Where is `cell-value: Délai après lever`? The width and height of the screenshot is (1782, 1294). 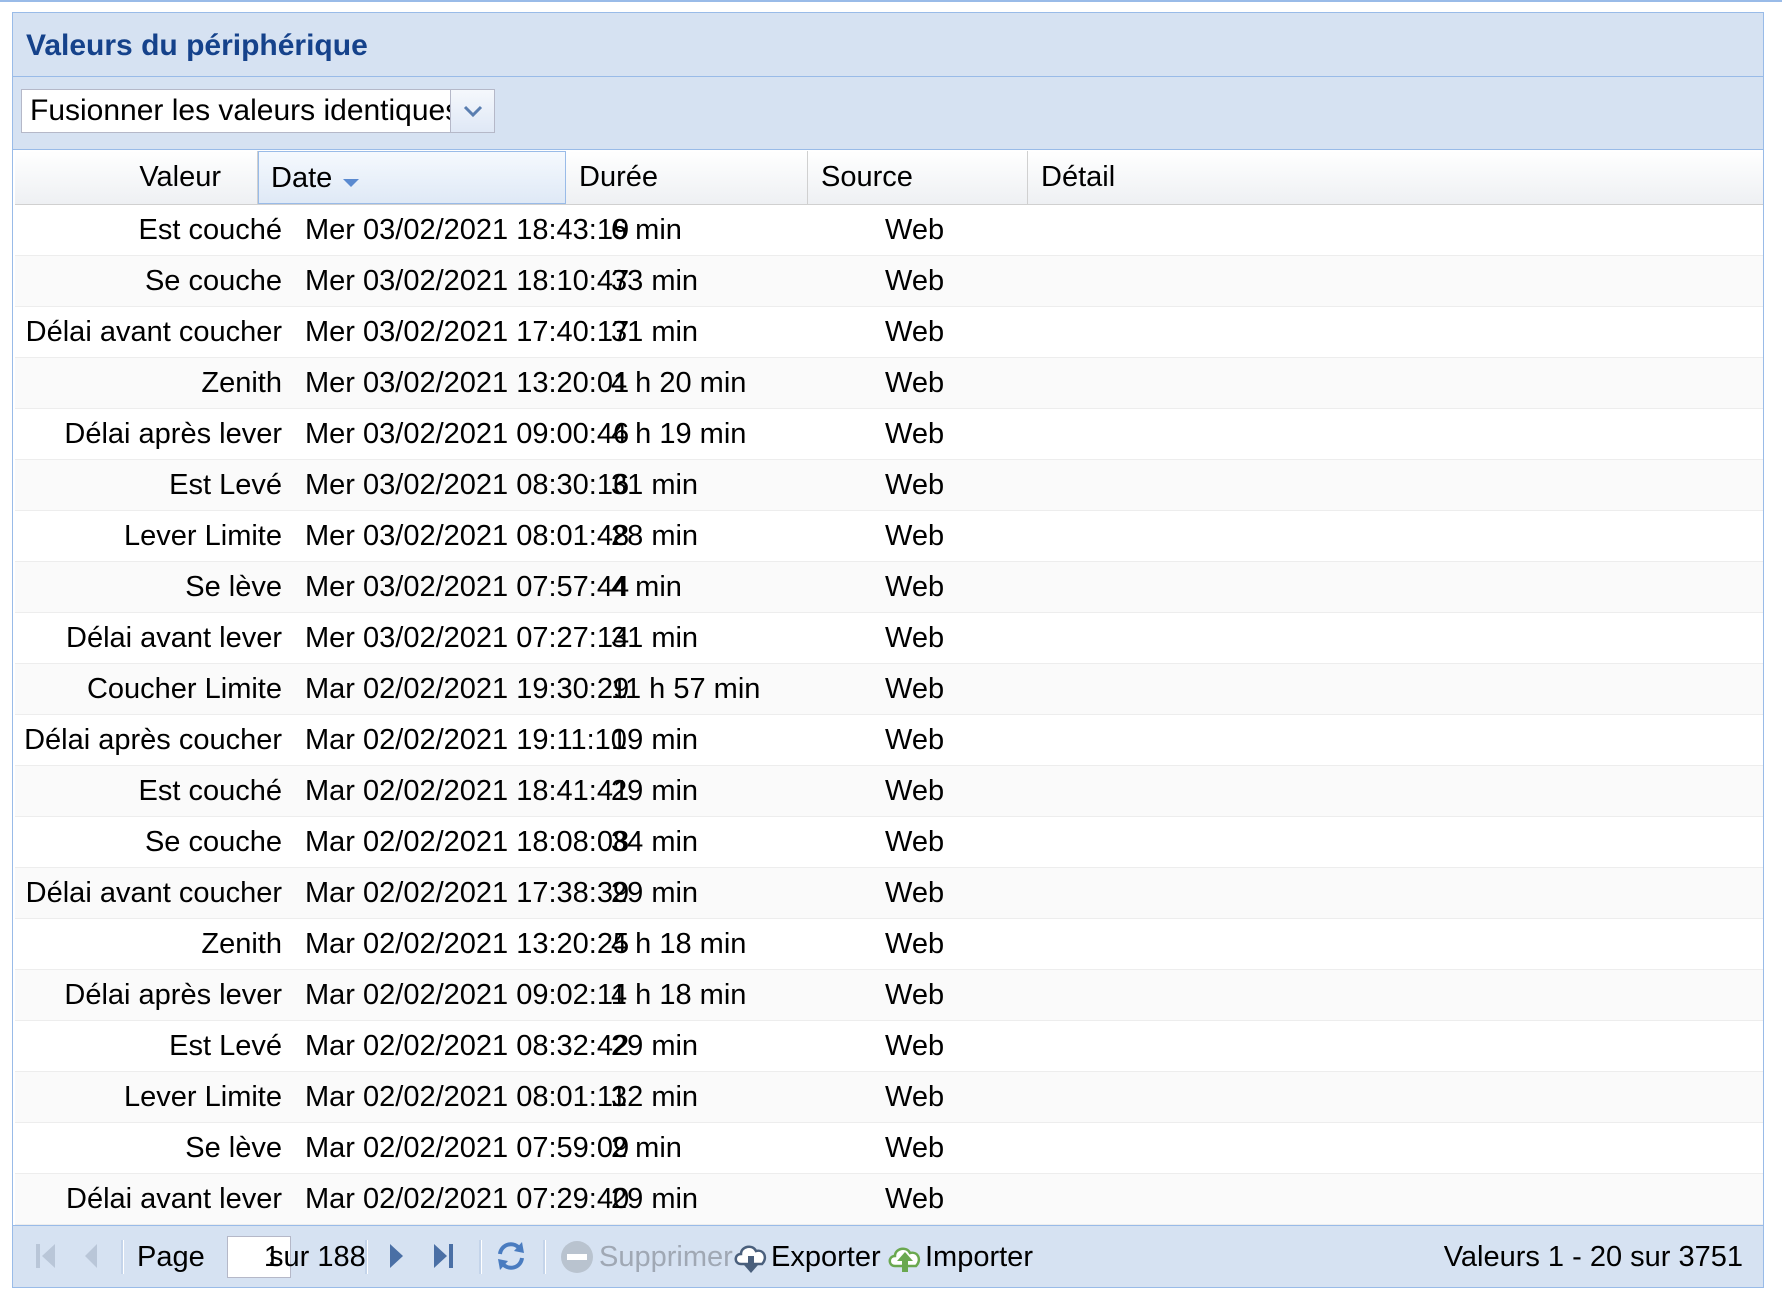 cell-value: Délai après lever is located at coordinates (173, 995).